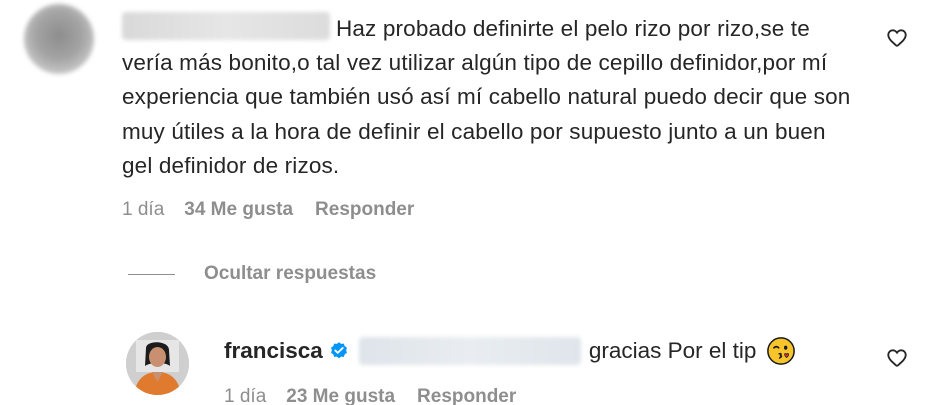  I want to click on verified-badge-icon, so click(338, 350).